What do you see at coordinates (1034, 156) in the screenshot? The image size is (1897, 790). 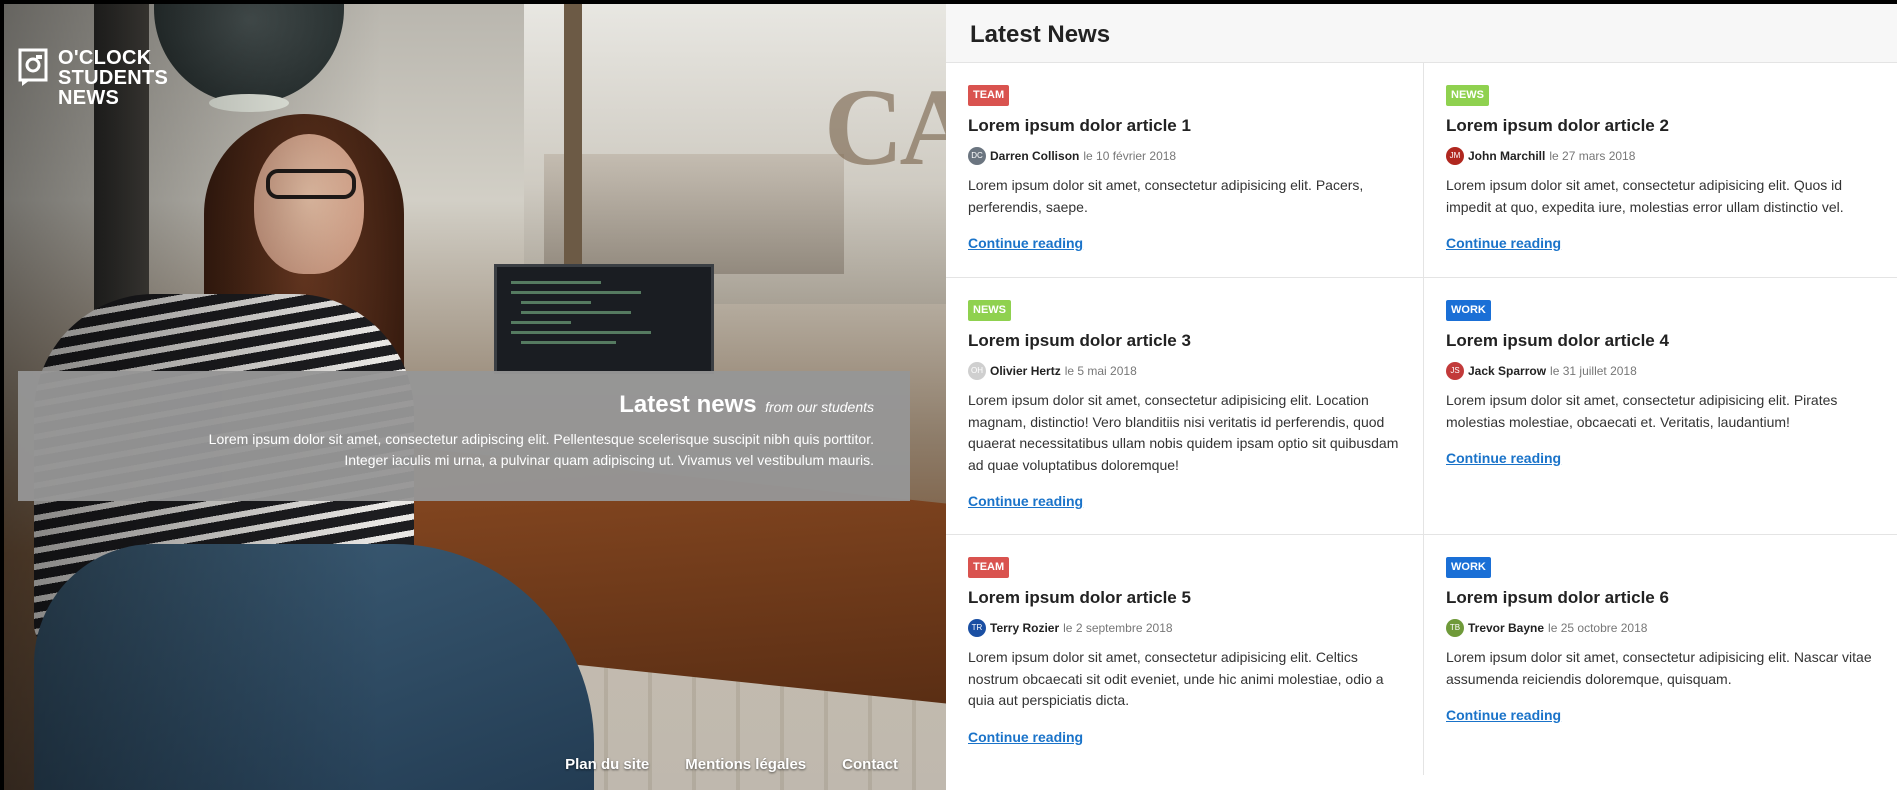 I see `author-name: Darren Collison` at bounding box center [1034, 156].